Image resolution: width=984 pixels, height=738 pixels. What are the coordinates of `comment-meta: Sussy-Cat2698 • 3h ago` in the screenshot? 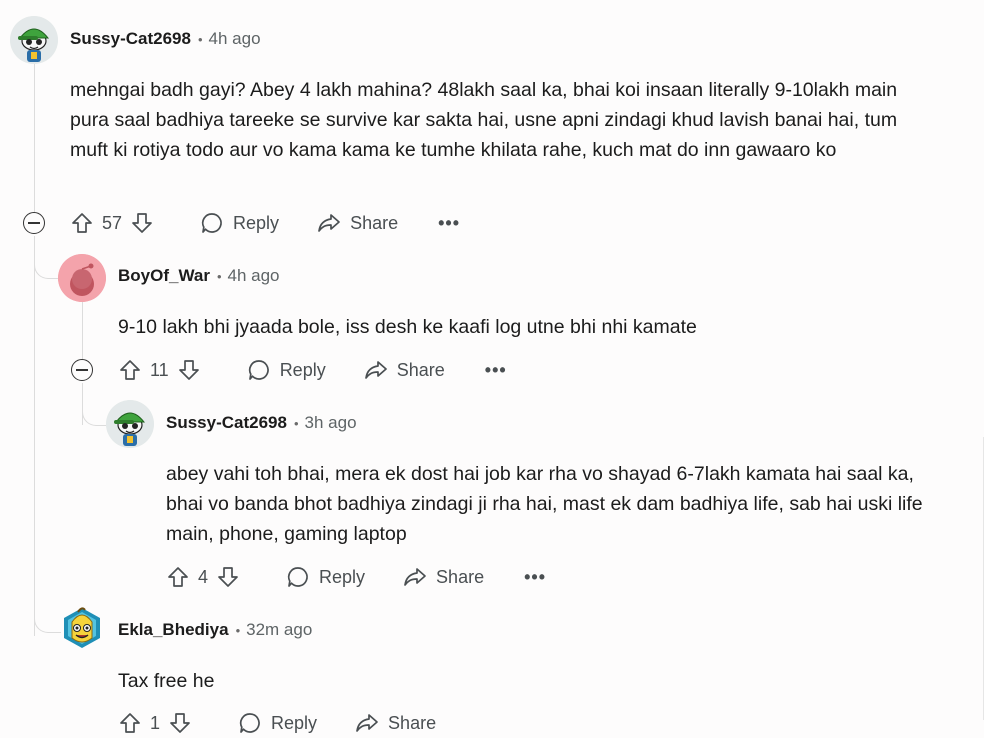 It's located at (261, 423).